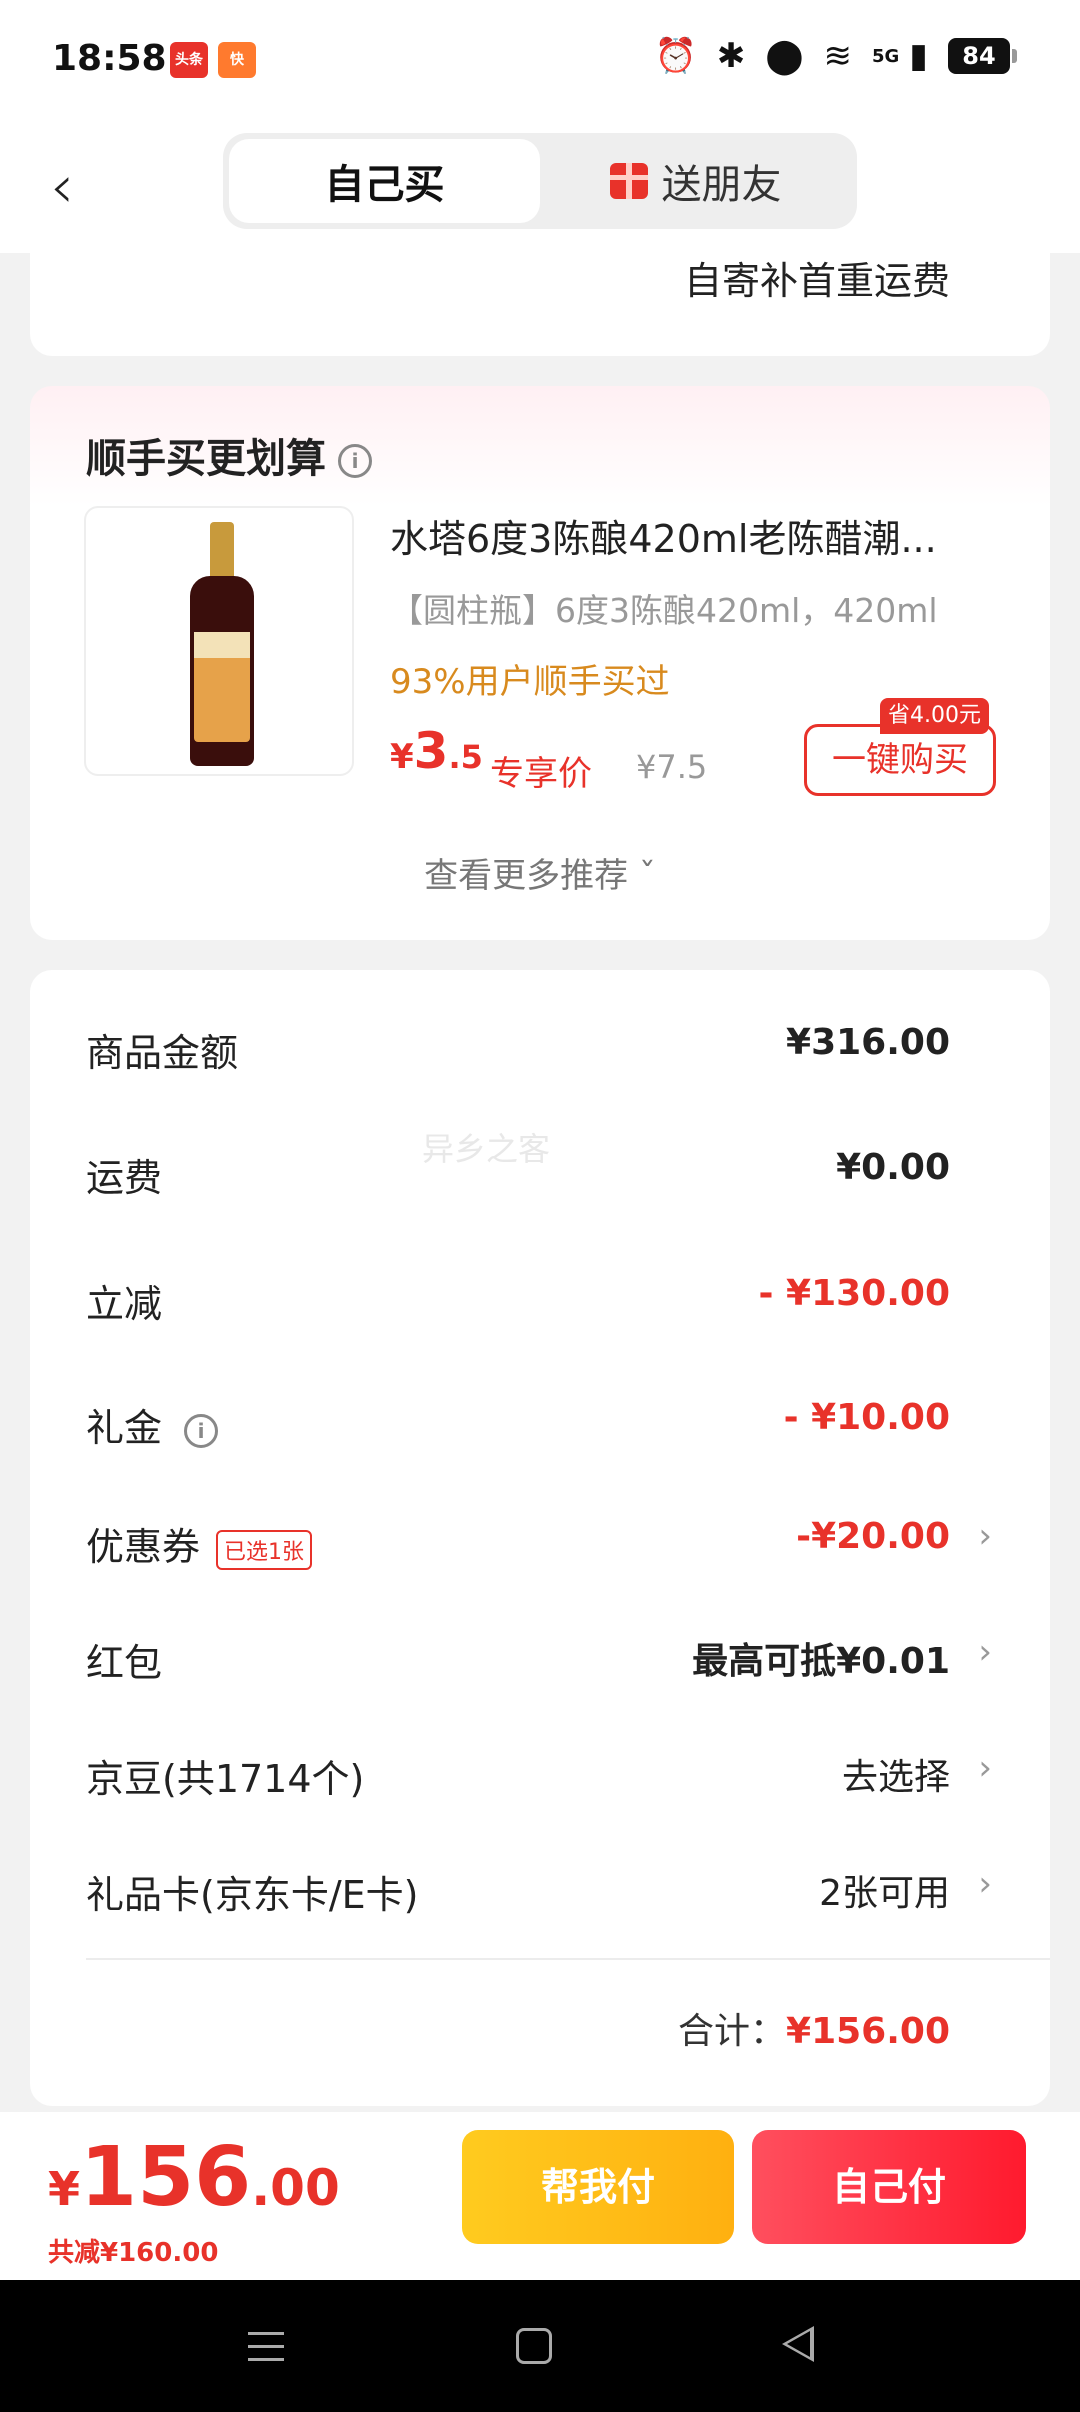  What do you see at coordinates (465, 757) in the screenshot?
I see `price-decimal: .5` at bounding box center [465, 757].